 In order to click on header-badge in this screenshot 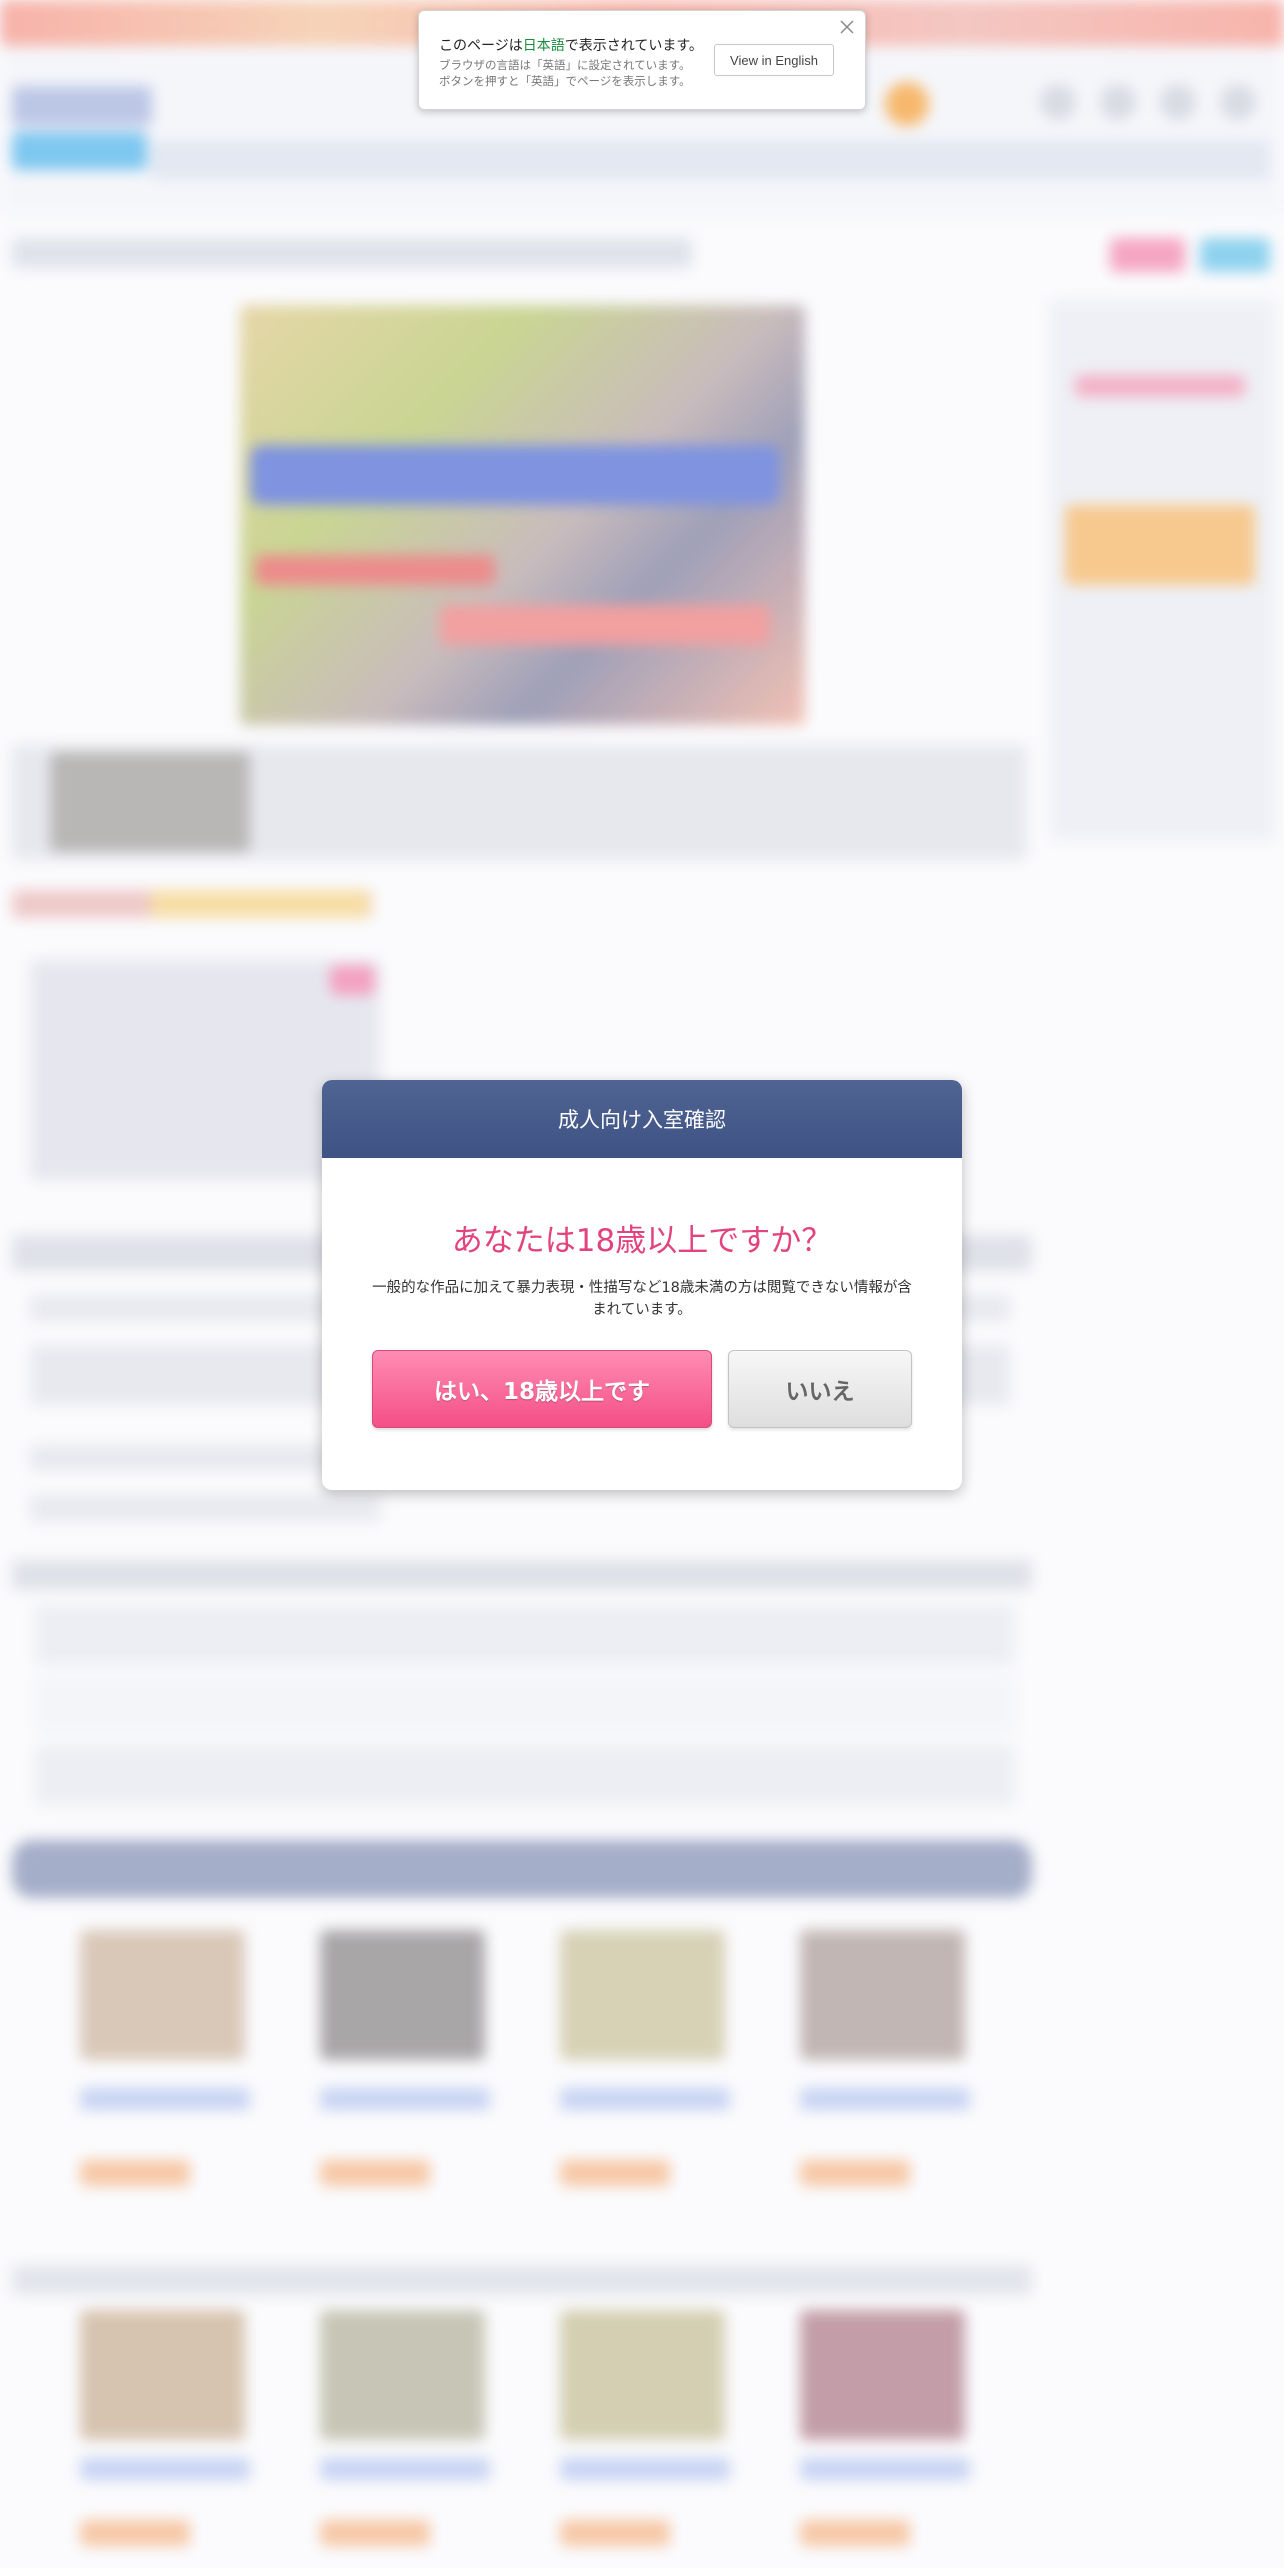, I will do `click(907, 104)`.